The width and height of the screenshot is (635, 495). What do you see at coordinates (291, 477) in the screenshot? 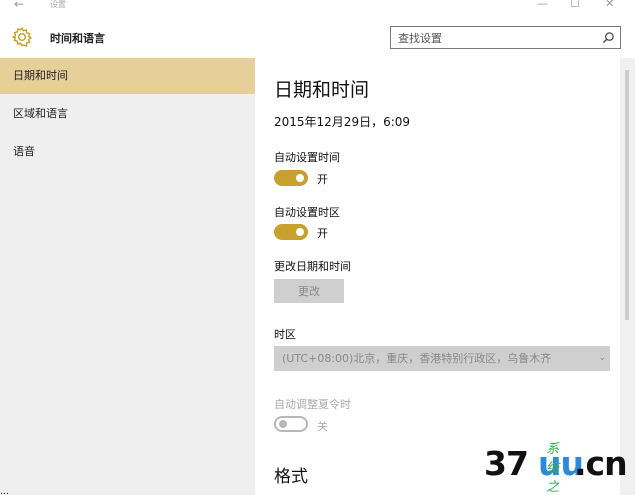
I see `format-section-title: 格式` at bounding box center [291, 477].